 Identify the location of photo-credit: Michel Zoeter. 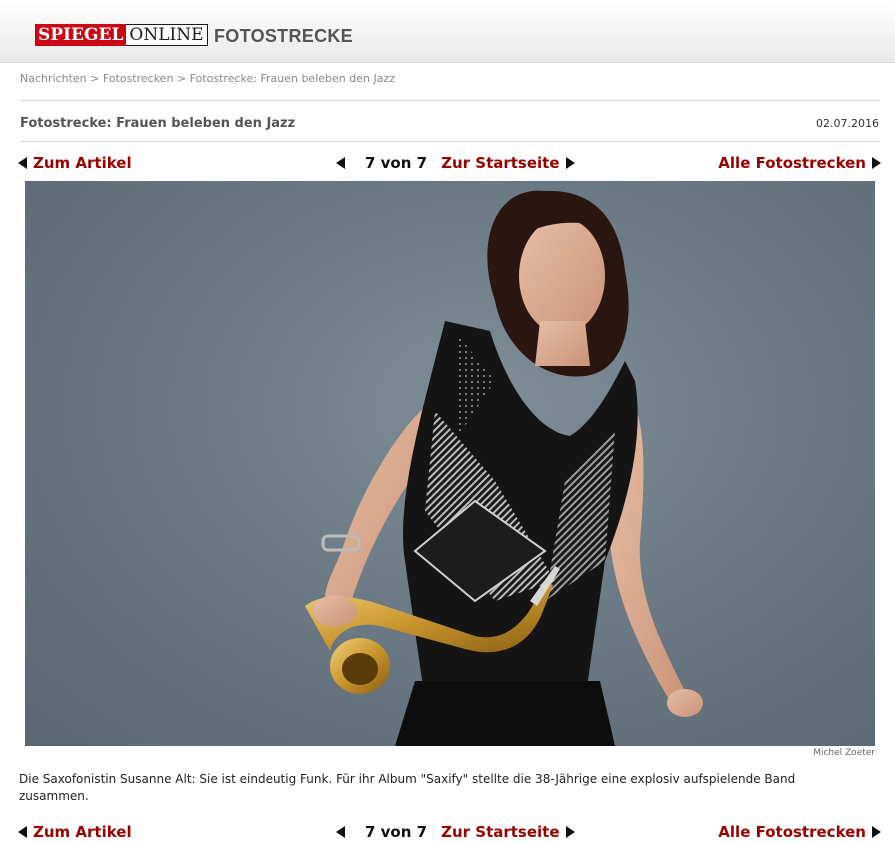
(844, 753).